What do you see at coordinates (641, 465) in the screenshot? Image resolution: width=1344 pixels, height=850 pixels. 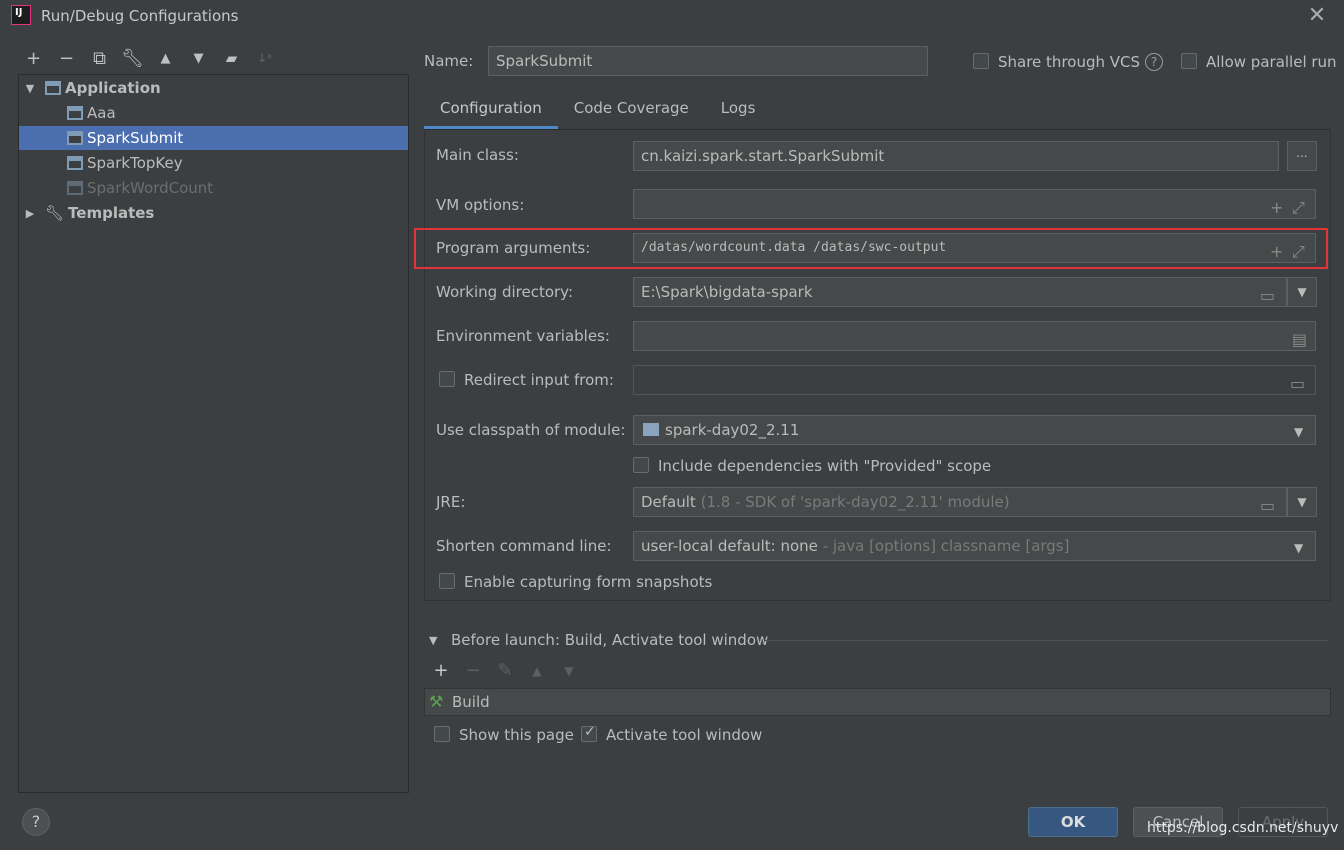 I see `include-dependencies-checkbox` at bounding box center [641, 465].